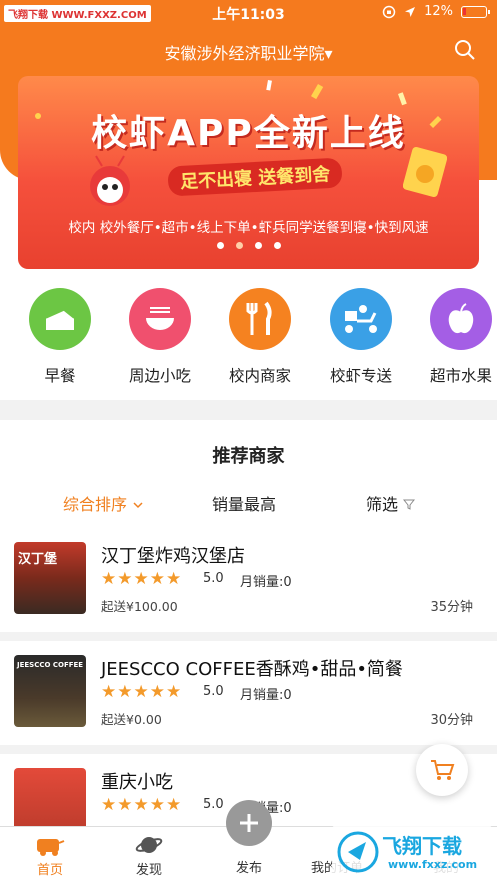 The height and width of the screenshot is (883, 497). Describe the element at coordinates (239, 245) in the screenshot. I see `banner-dot-active` at that location.